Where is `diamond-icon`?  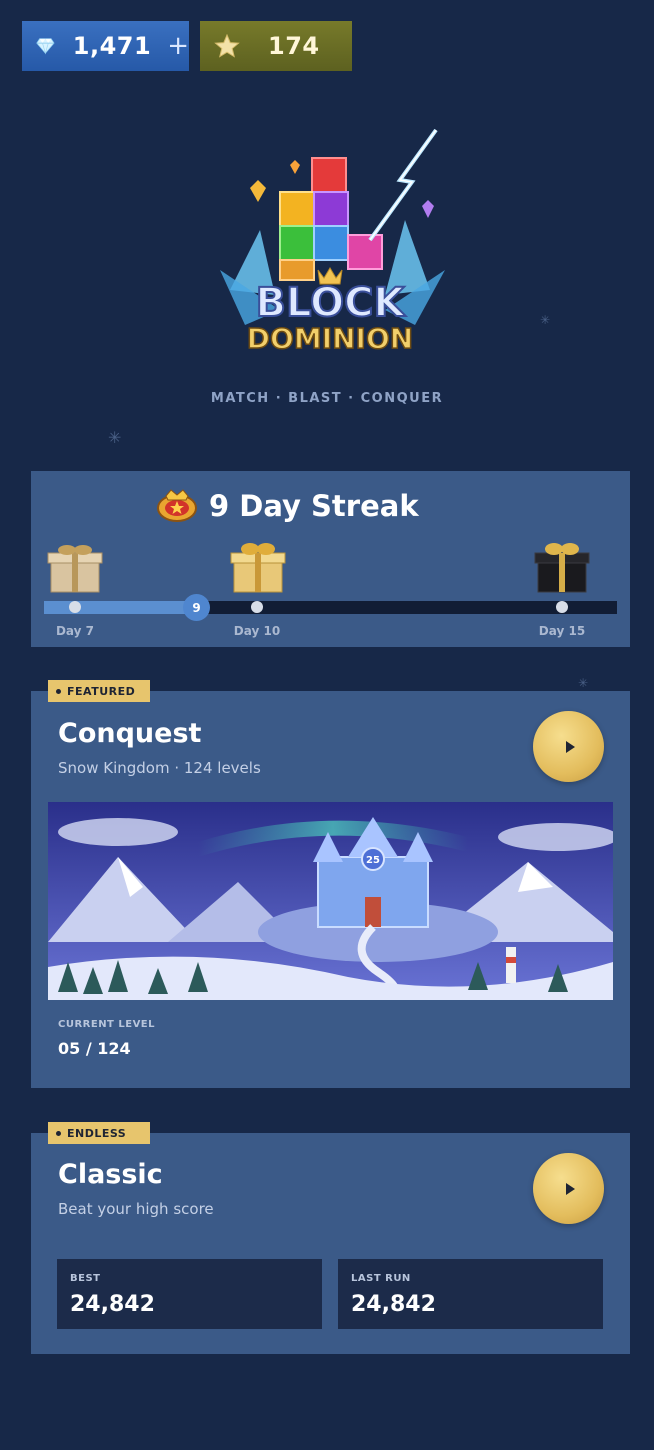 diamond-icon is located at coordinates (45, 46).